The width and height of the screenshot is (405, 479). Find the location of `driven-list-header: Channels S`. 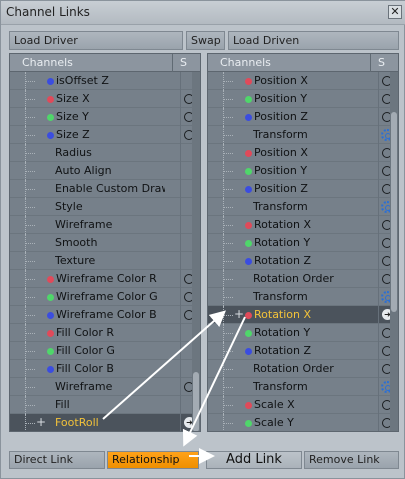

driven-list-header: Channels S is located at coordinates (303, 63).